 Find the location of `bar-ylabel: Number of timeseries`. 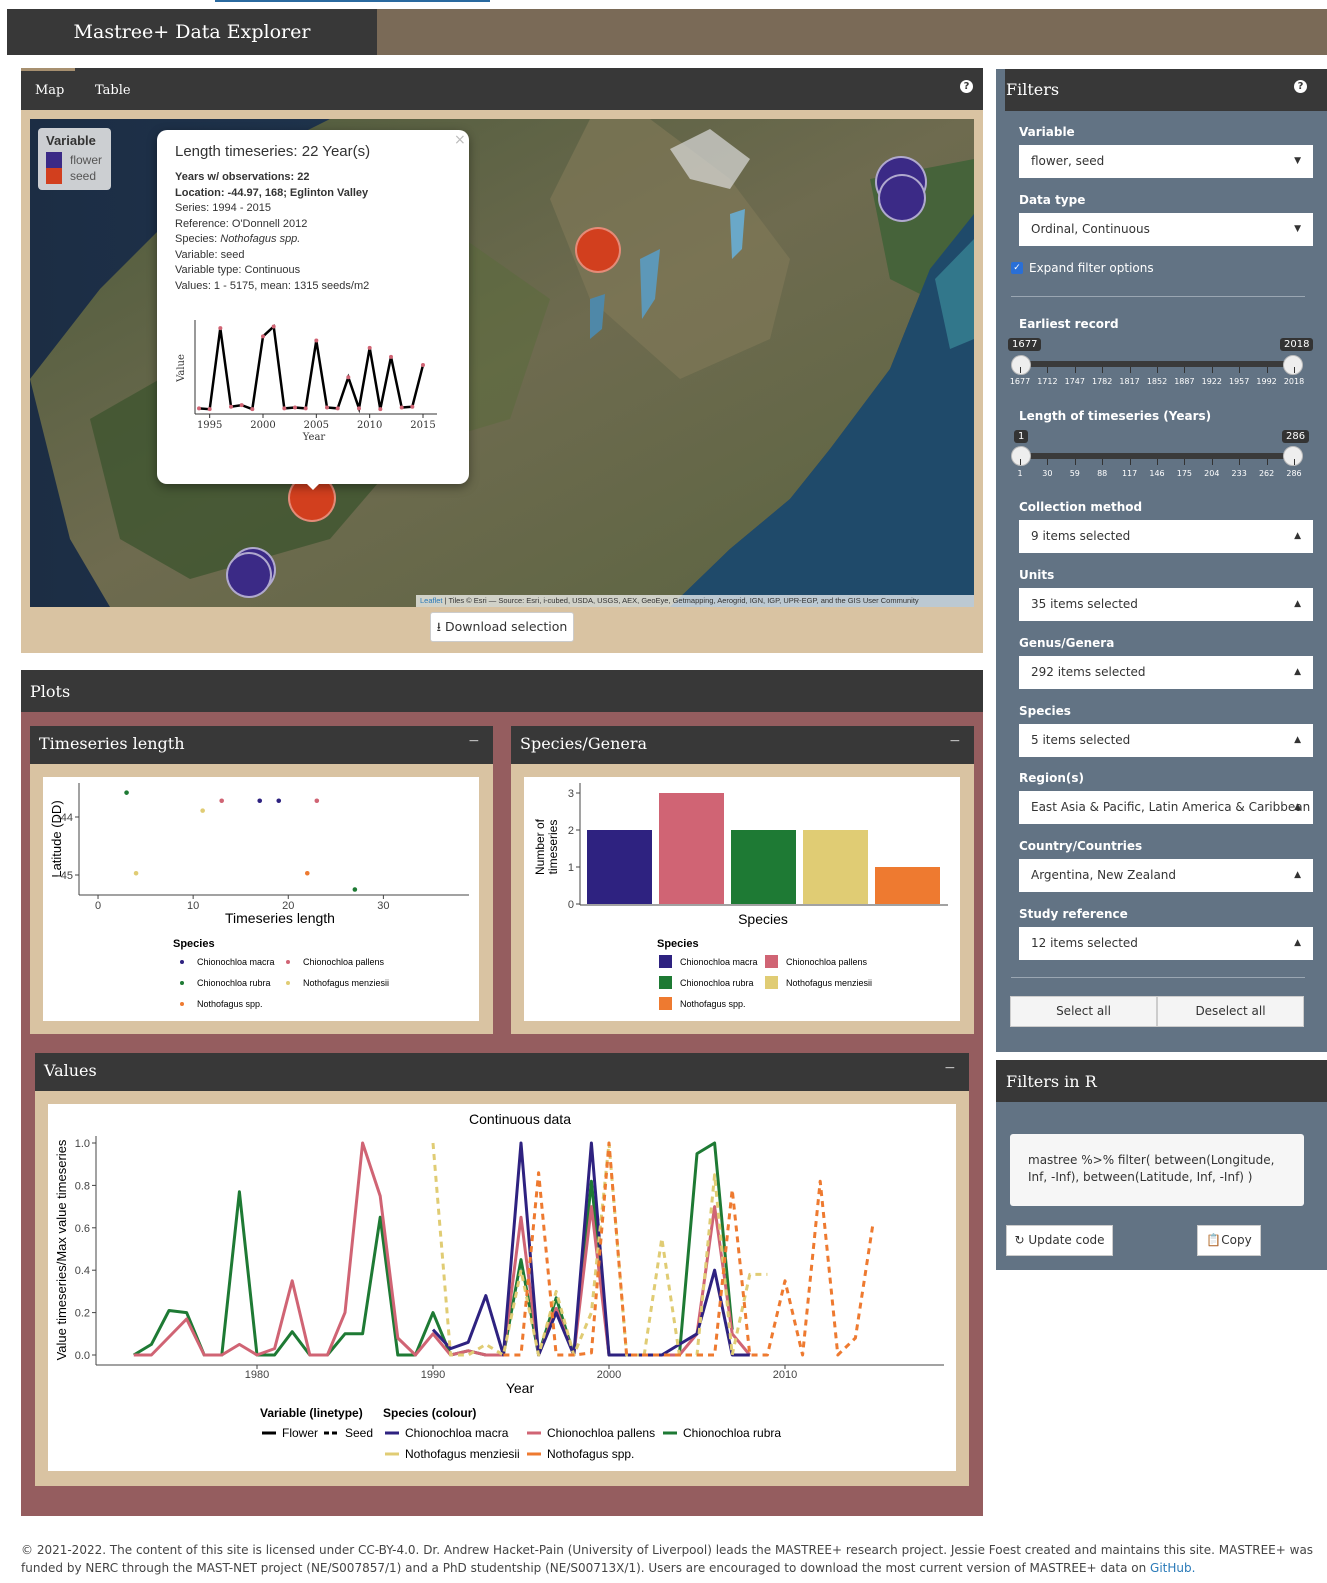

bar-ylabel: Number of timeseries is located at coordinates (546, 846).